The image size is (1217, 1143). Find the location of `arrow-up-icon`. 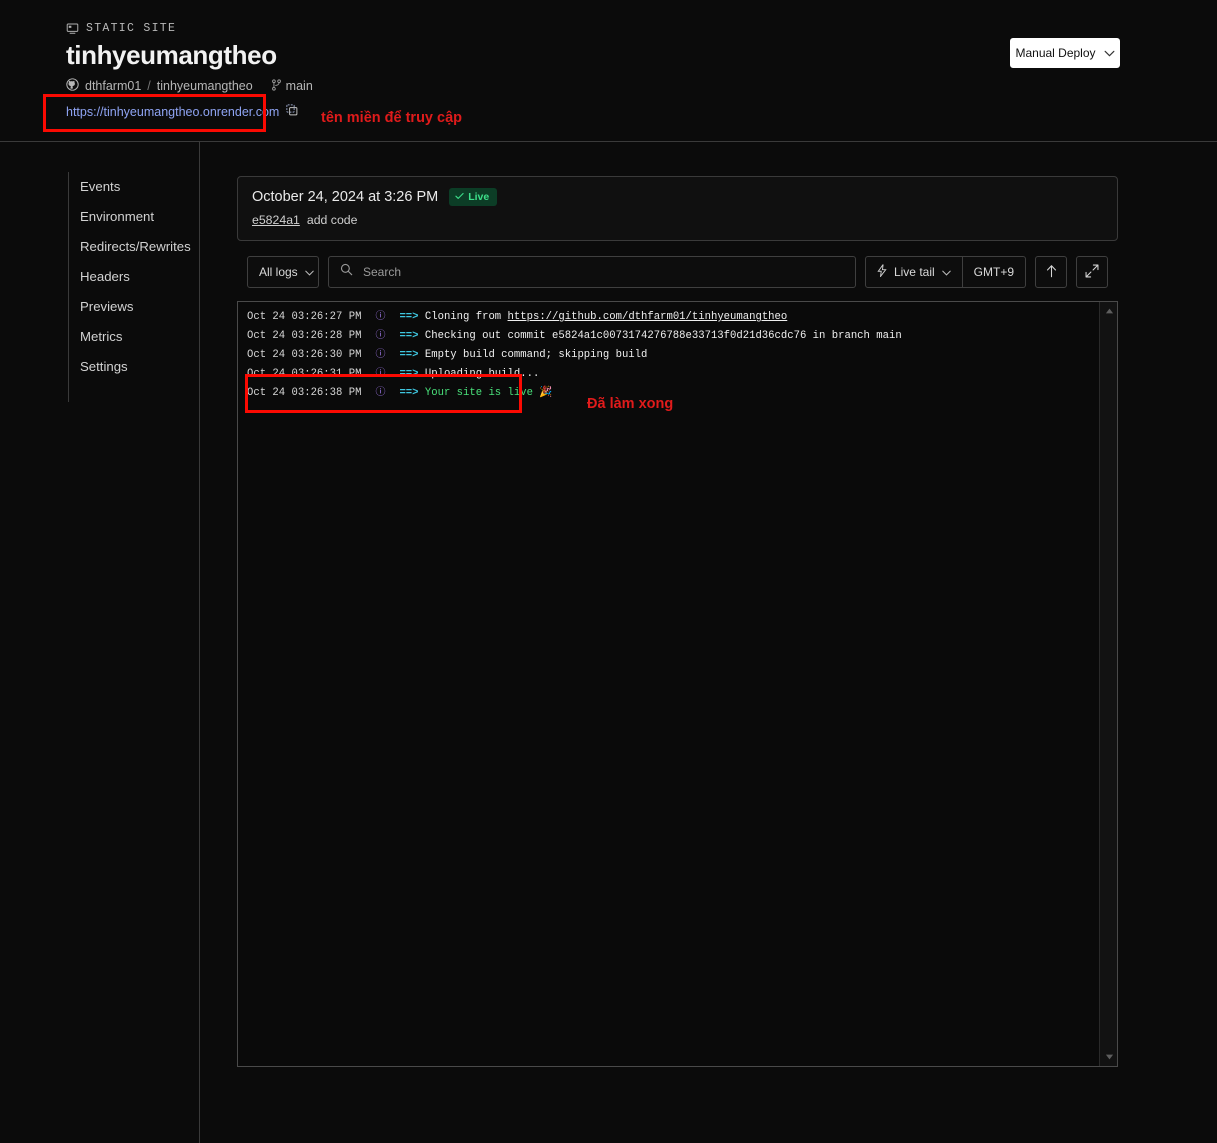

arrow-up-icon is located at coordinates (1051, 272).